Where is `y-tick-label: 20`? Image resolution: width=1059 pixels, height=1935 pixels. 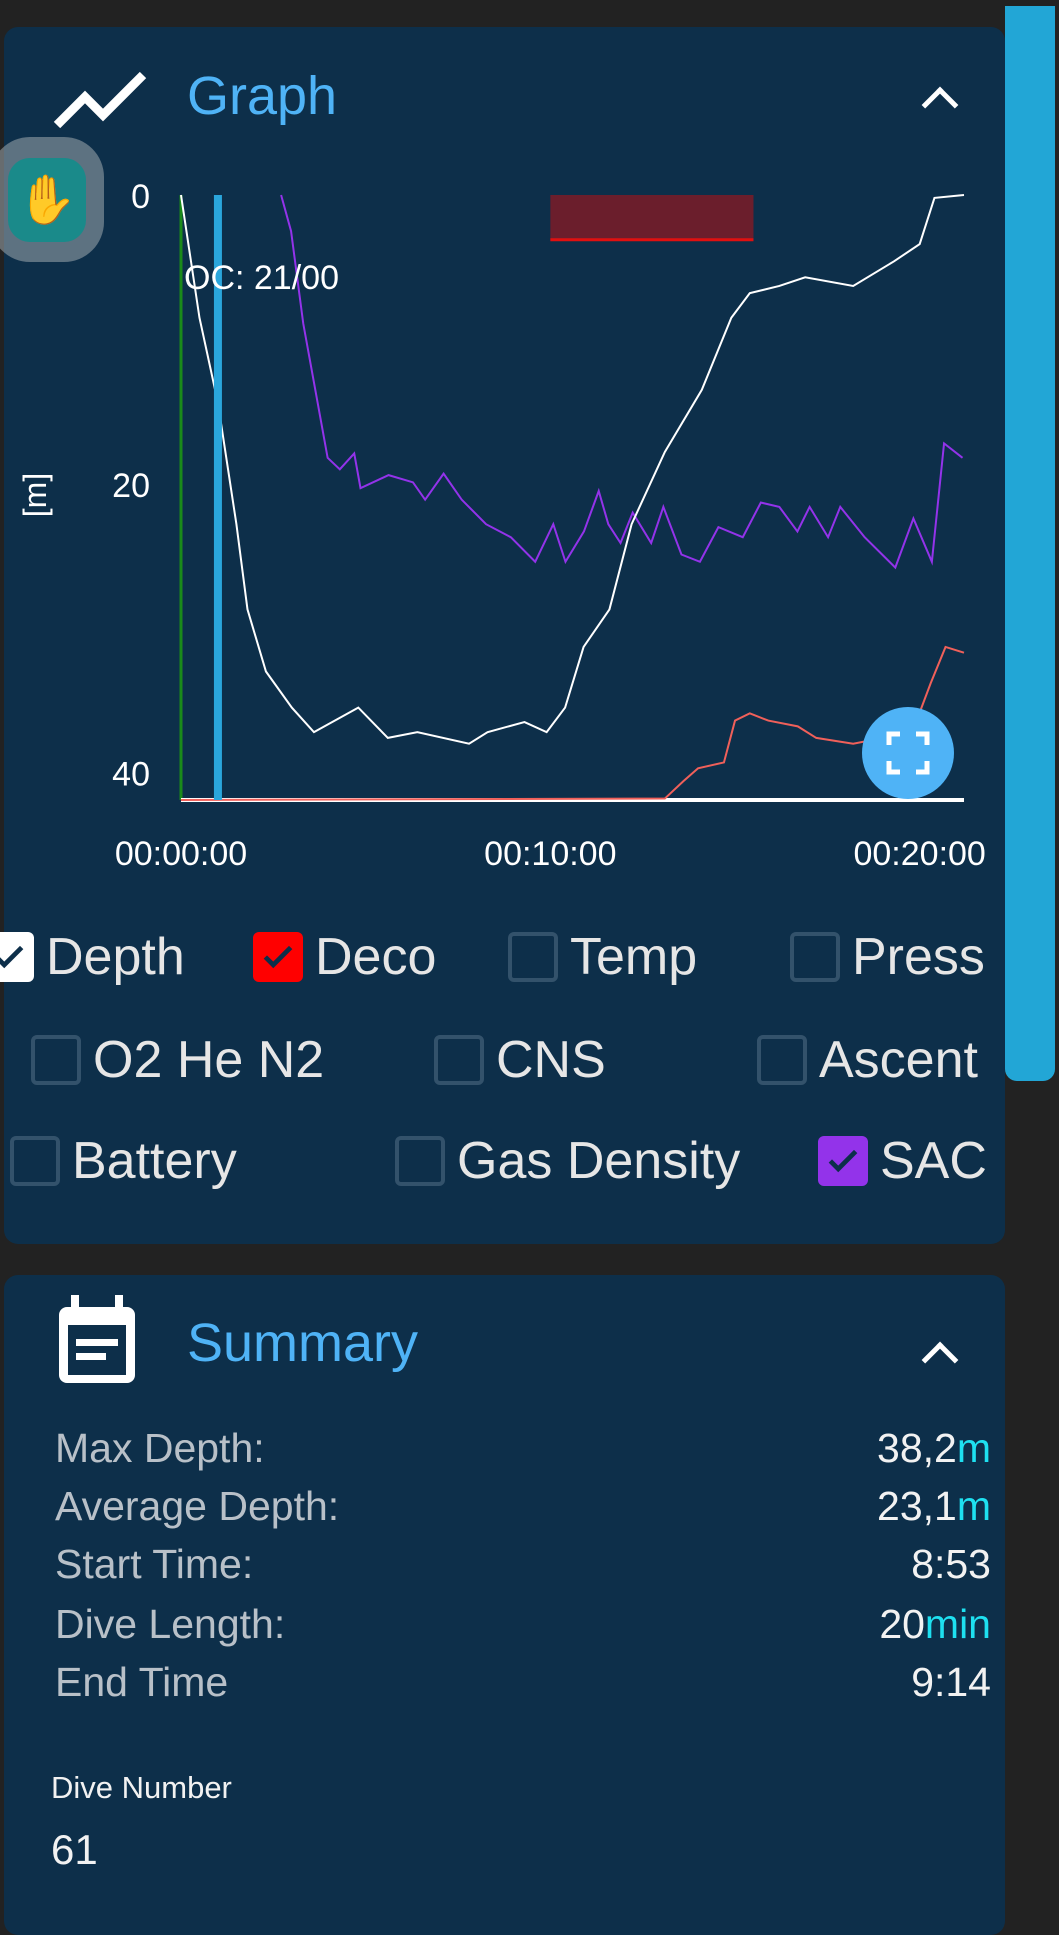 y-tick-label: 20 is located at coordinates (131, 486).